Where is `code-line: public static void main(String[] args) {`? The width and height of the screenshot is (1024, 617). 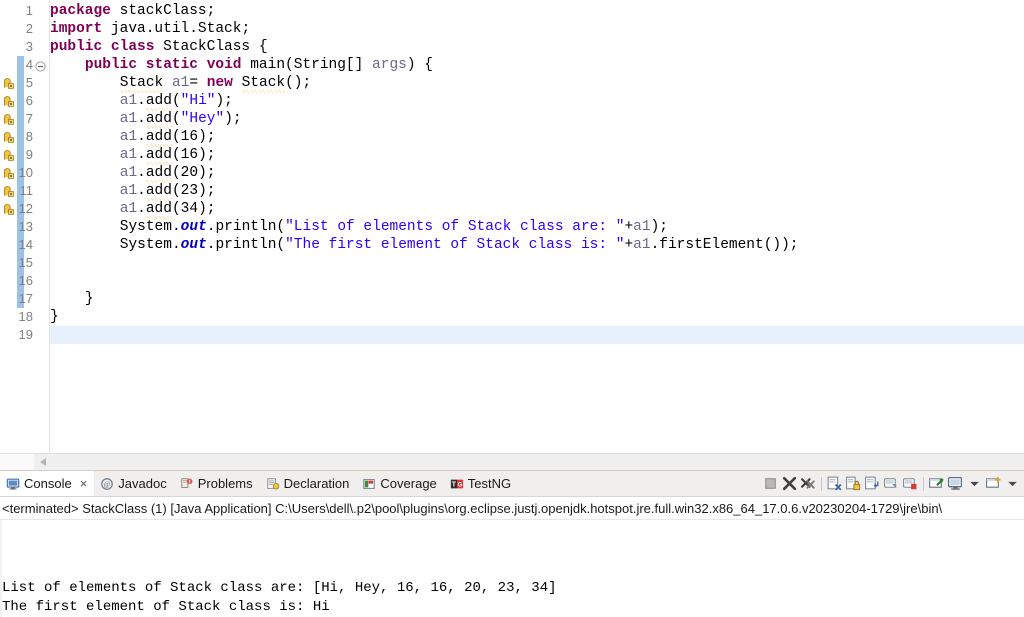
code-line: public static void main(String[] args) { is located at coordinates (241, 65).